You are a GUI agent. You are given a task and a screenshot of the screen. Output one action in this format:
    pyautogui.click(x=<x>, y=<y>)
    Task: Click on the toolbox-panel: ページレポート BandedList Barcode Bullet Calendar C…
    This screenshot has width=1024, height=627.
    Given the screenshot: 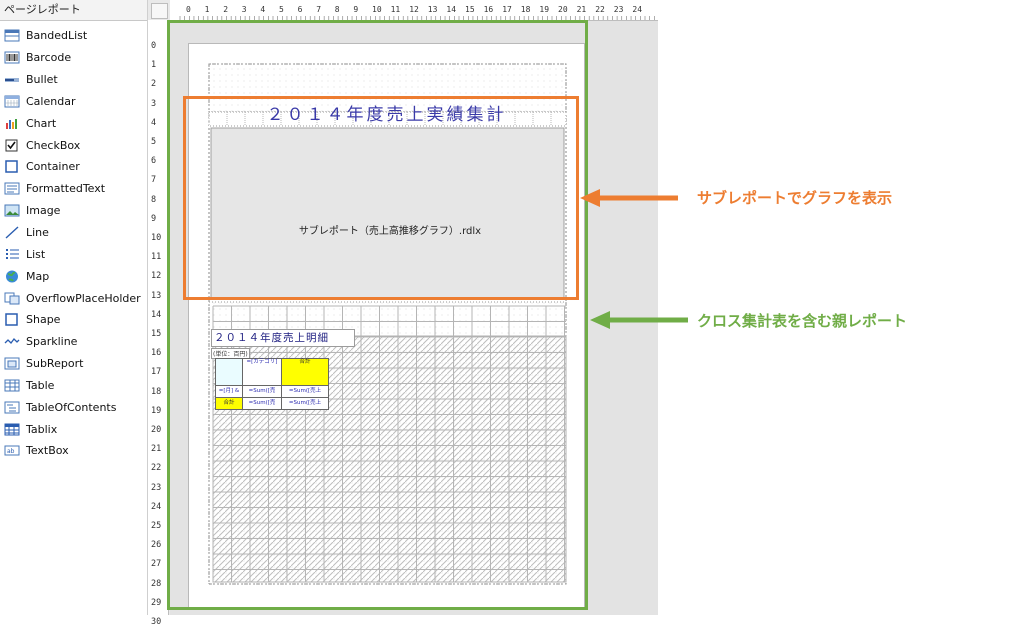 What is the action you would take?
    pyautogui.click(x=74, y=307)
    